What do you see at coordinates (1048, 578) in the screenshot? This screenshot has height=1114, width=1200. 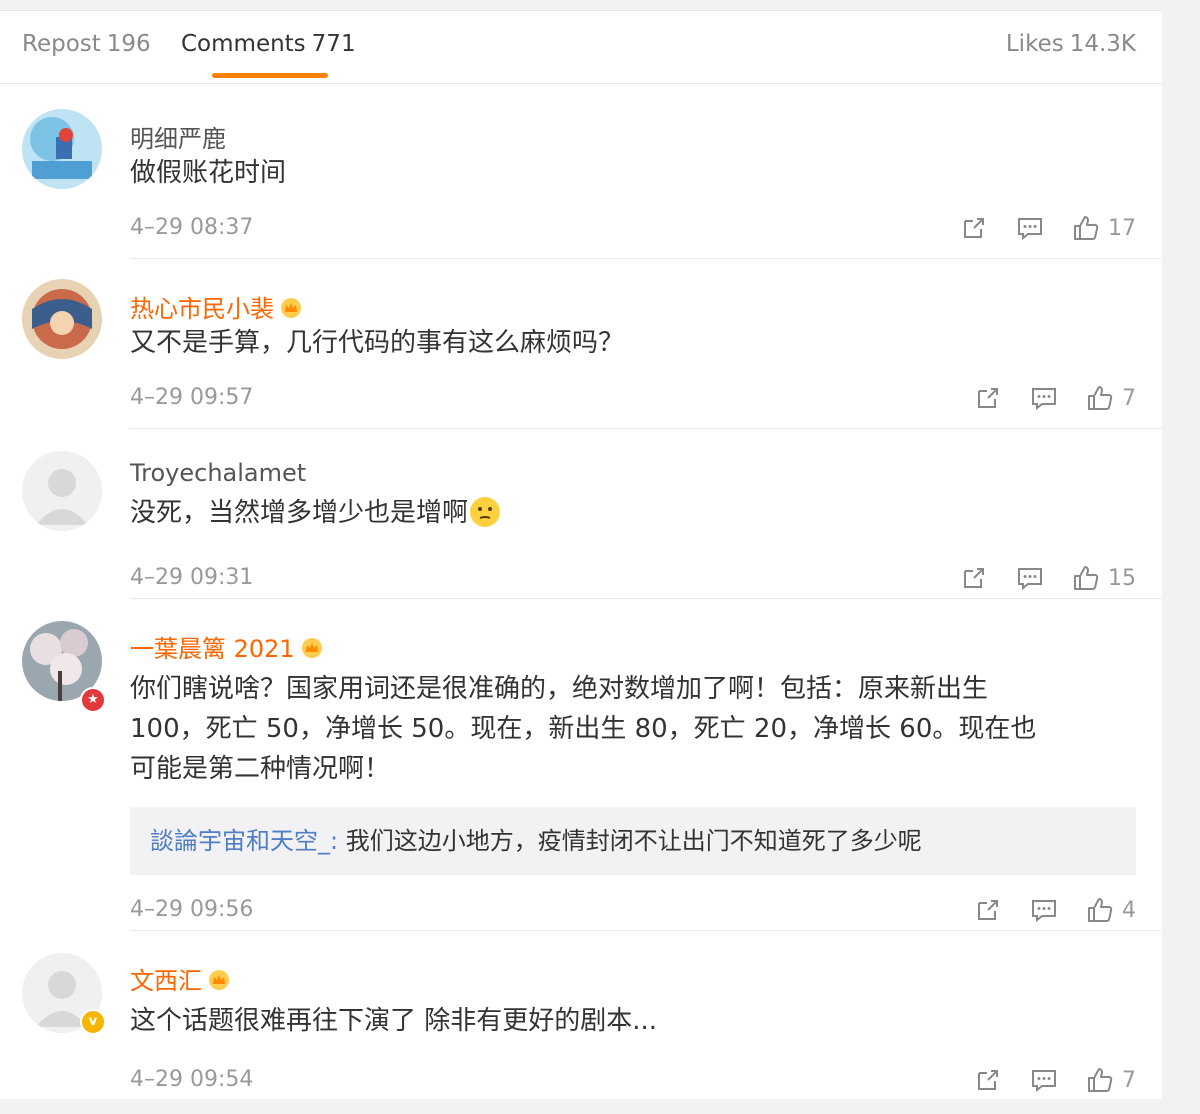 I see `comment-actions: 15` at bounding box center [1048, 578].